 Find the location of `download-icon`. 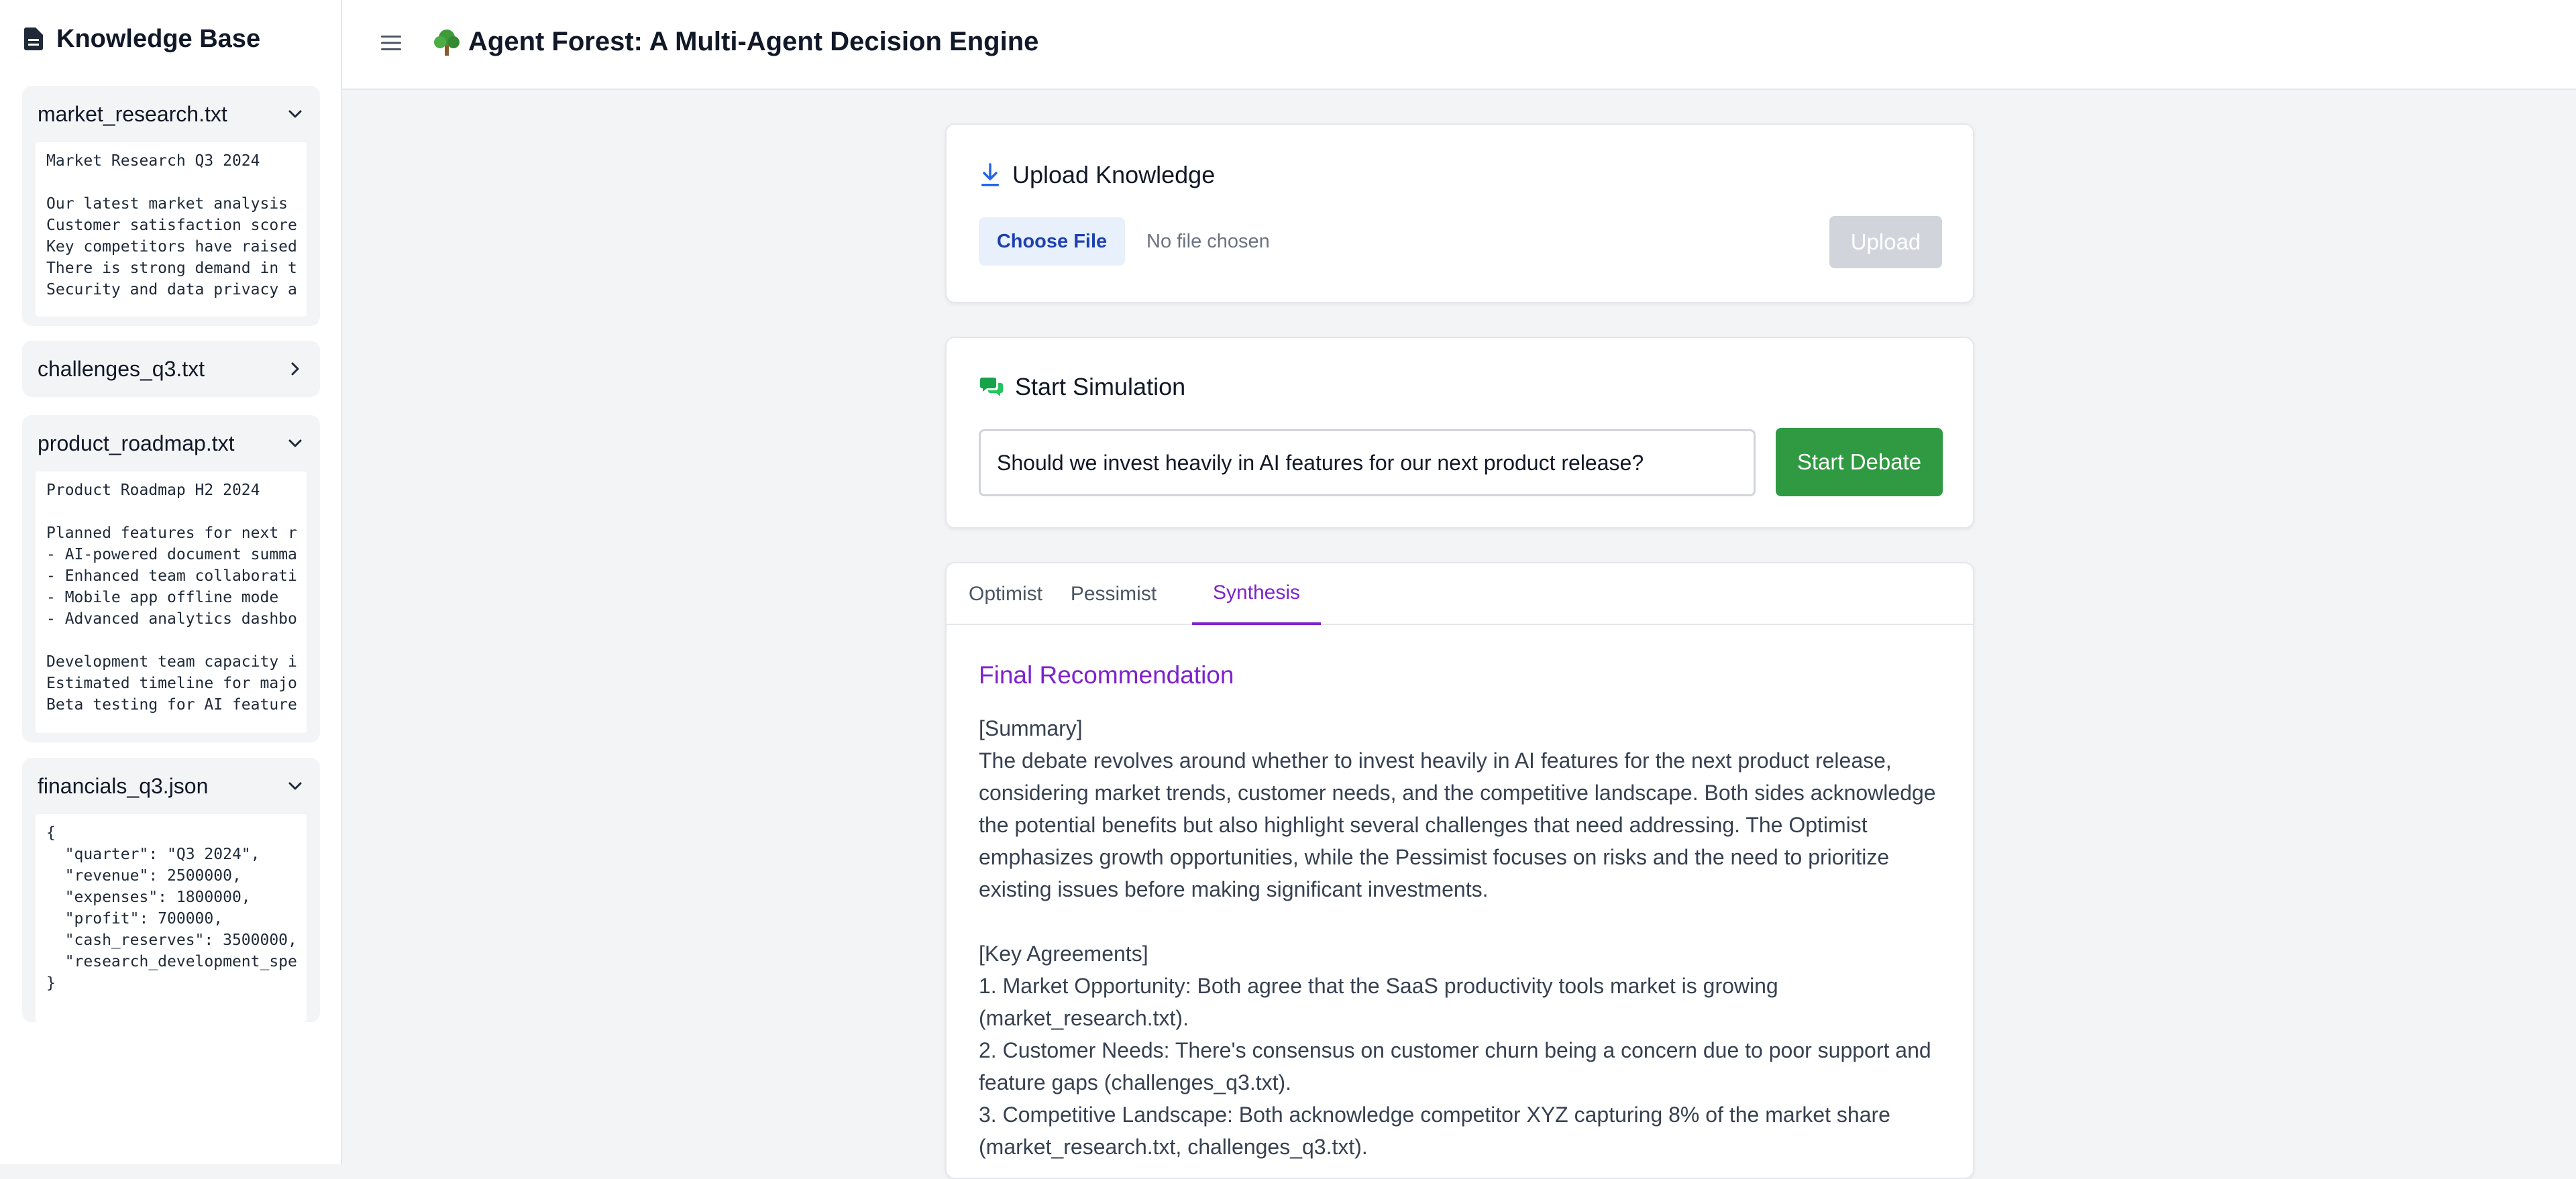

download-icon is located at coordinates (990, 174).